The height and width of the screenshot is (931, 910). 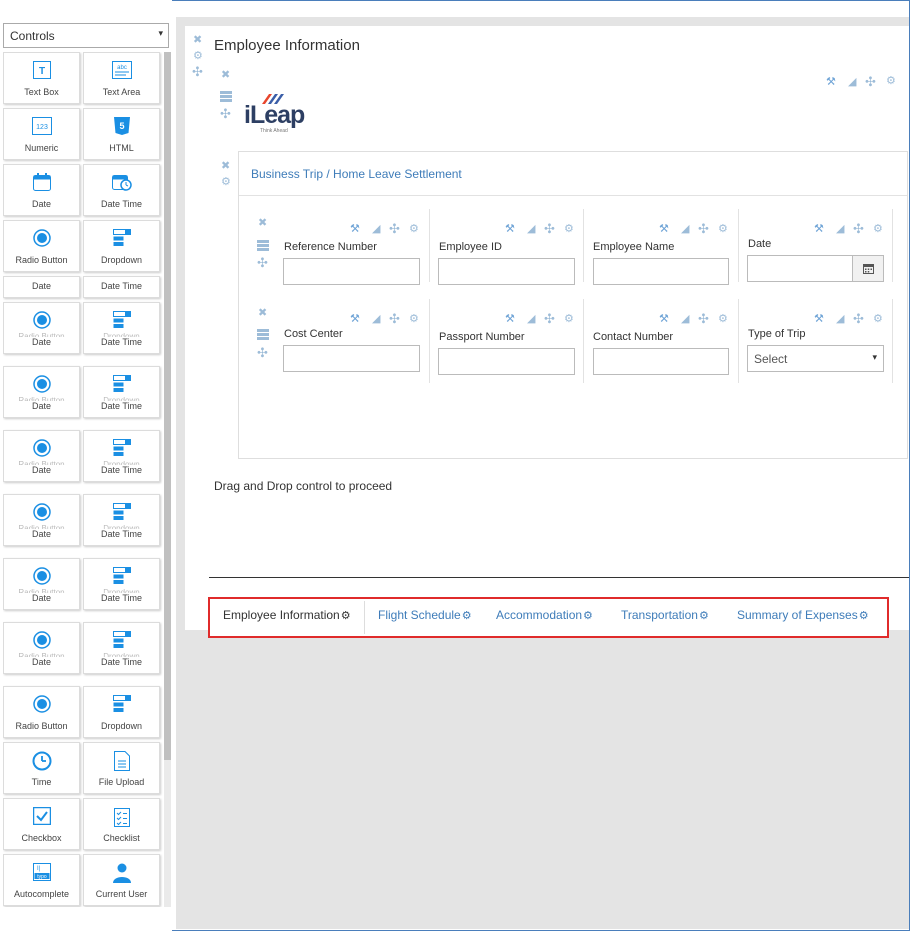 I want to click on tab-transportation: Transportation⚙, so click(x=665, y=615).